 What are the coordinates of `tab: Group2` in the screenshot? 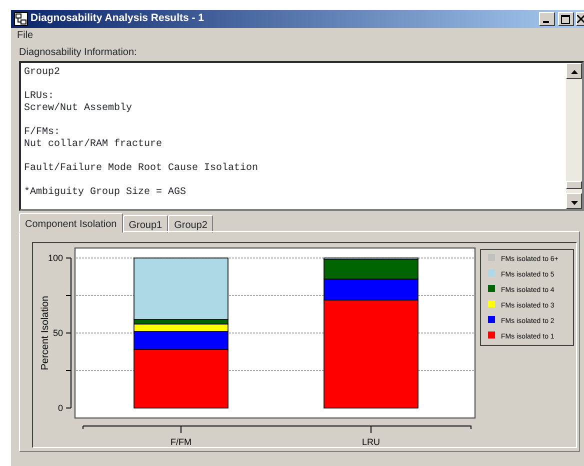 It's located at (191, 224).